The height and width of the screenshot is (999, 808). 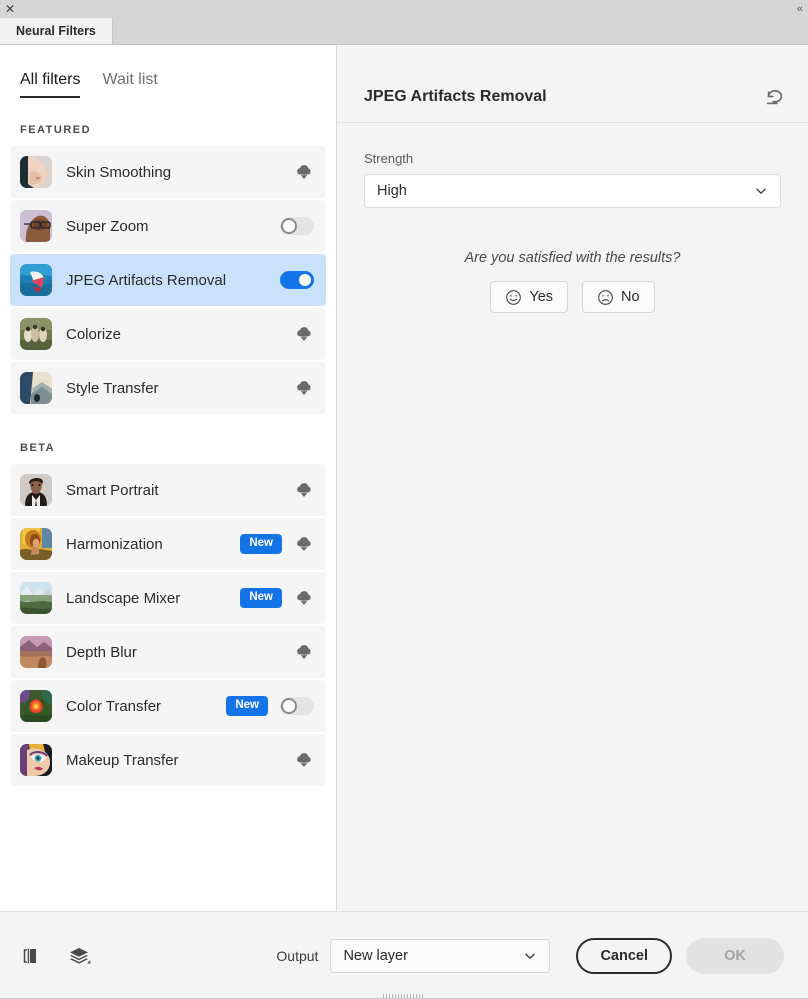 I want to click on output-select: New layer, so click(x=440, y=955).